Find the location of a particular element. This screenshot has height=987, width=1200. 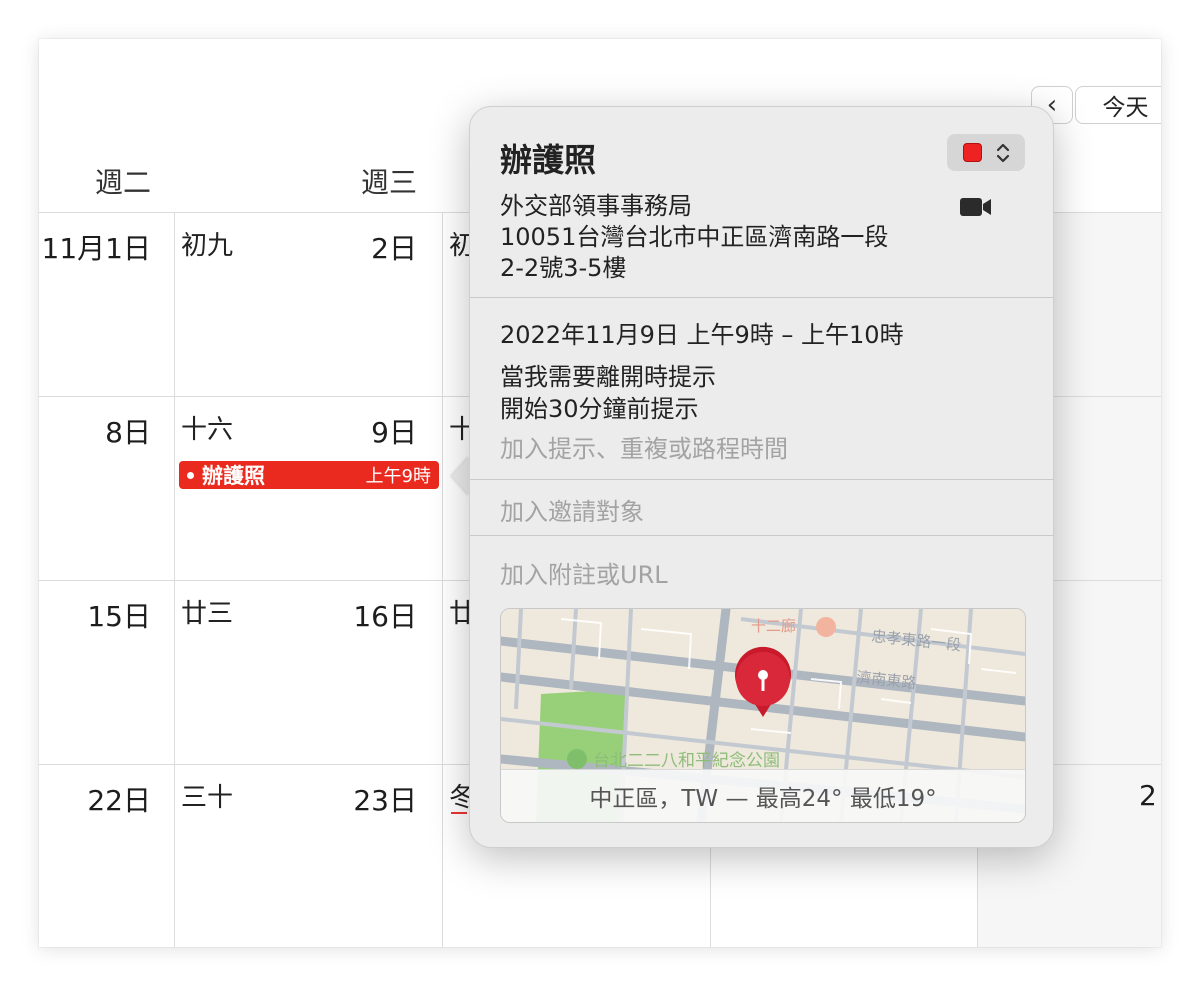

day-number: 2 is located at coordinates (1150, 795).